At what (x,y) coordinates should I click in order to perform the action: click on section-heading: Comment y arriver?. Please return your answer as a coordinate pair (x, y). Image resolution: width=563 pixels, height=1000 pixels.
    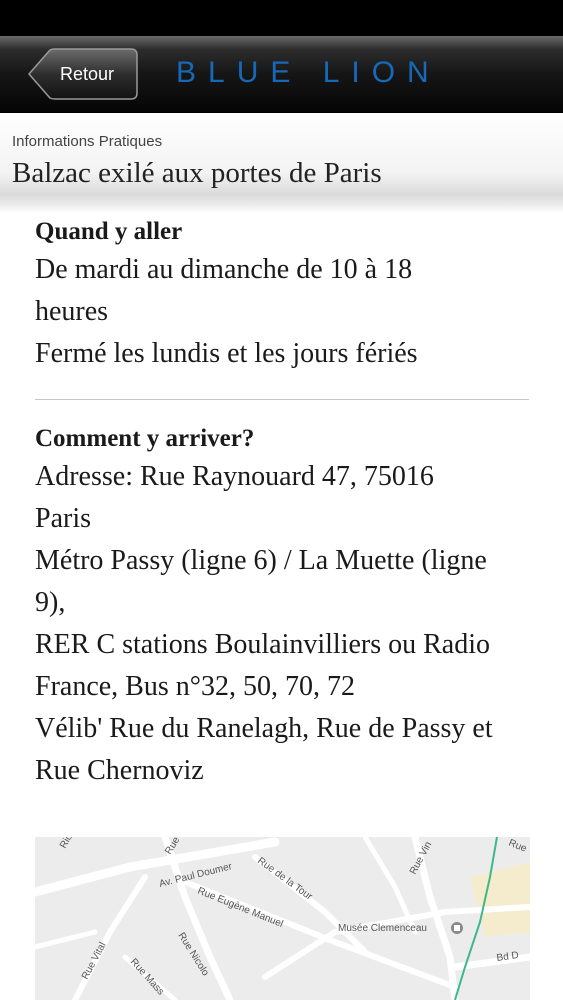
    Looking at the image, I should click on (145, 438).